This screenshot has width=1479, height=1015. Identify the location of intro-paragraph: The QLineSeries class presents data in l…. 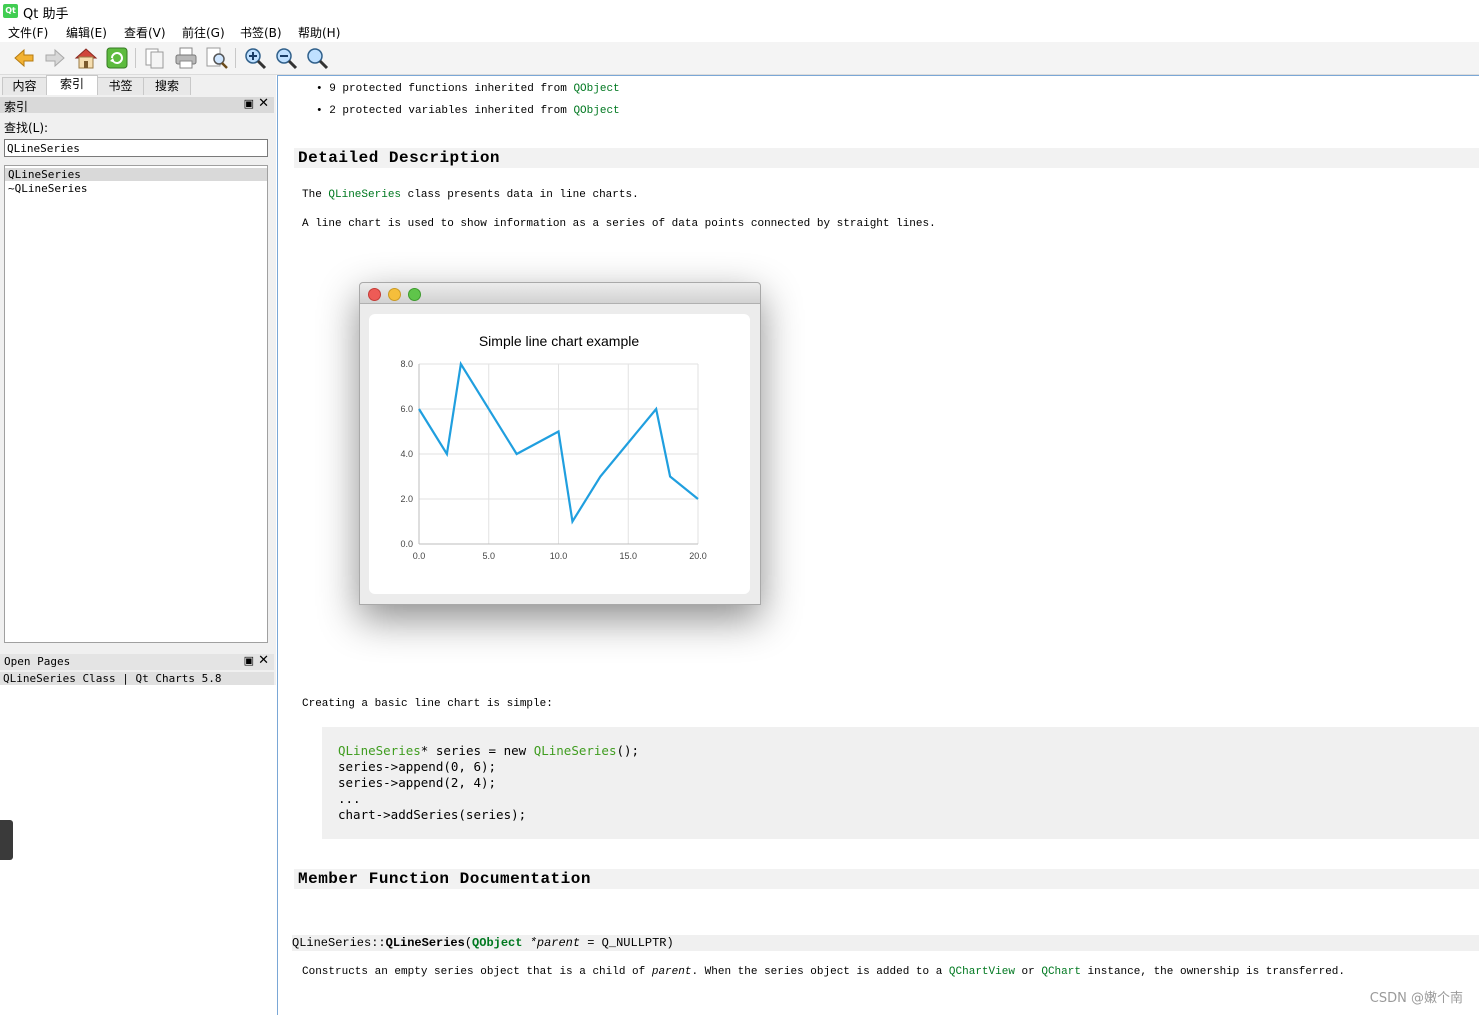
(470, 195).